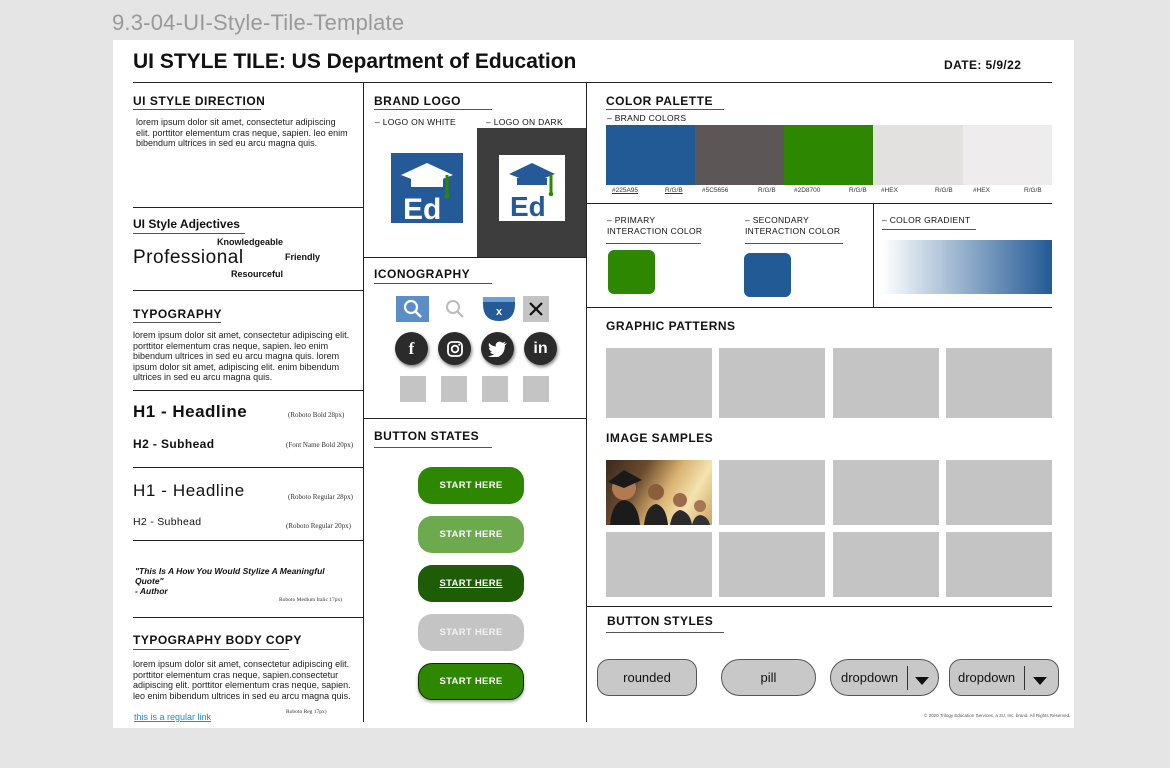  What do you see at coordinates (625, 190) in the screenshot?
I see `swatch-hex: #225A95` at bounding box center [625, 190].